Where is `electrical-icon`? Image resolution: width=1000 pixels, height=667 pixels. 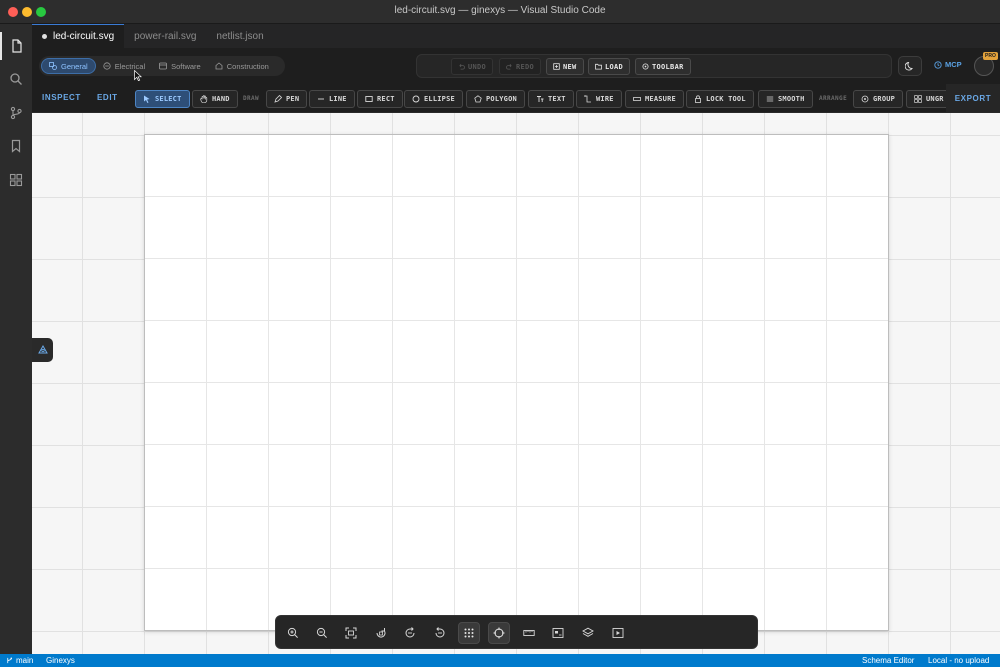 electrical-icon is located at coordinates (107, 66).